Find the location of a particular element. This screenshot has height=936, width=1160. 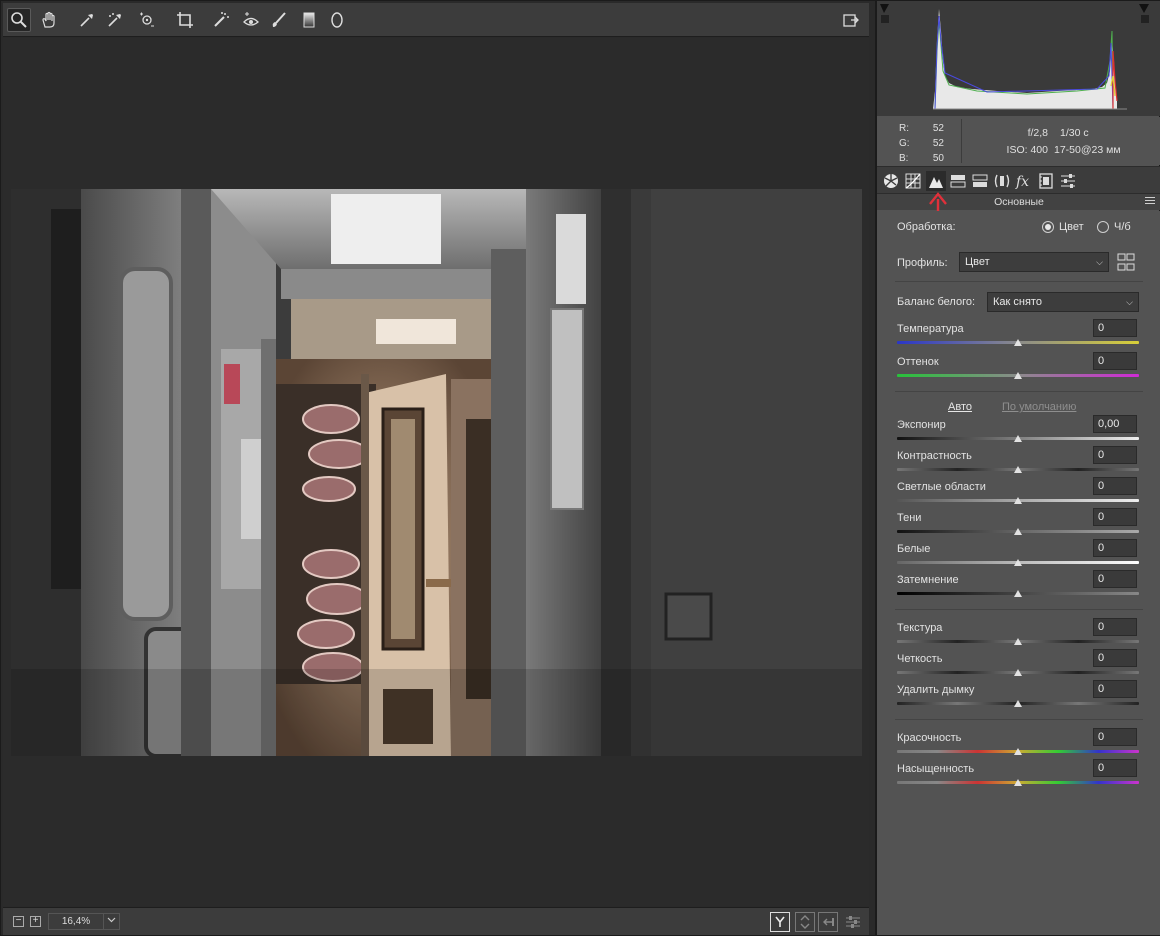

contrast-label: Контрастность is located at coordinates (934, 456).